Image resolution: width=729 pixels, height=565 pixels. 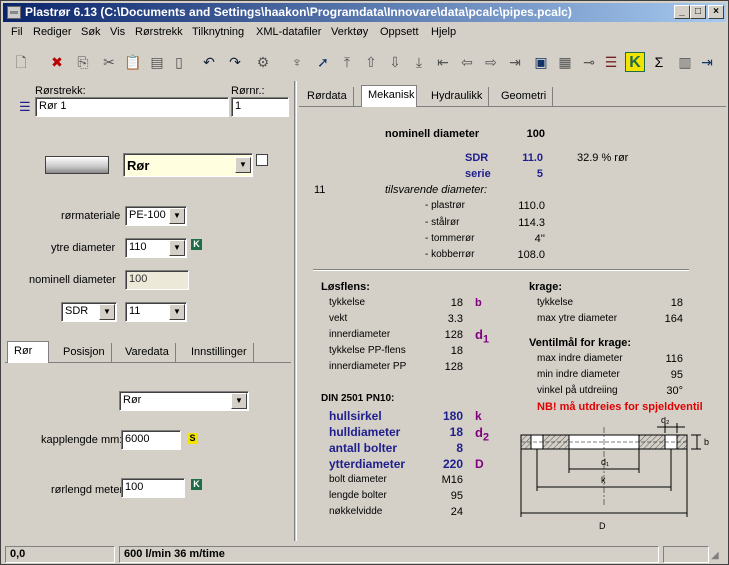 I want to click on clipboard-icon: ▤, so click(x=157, y=62).